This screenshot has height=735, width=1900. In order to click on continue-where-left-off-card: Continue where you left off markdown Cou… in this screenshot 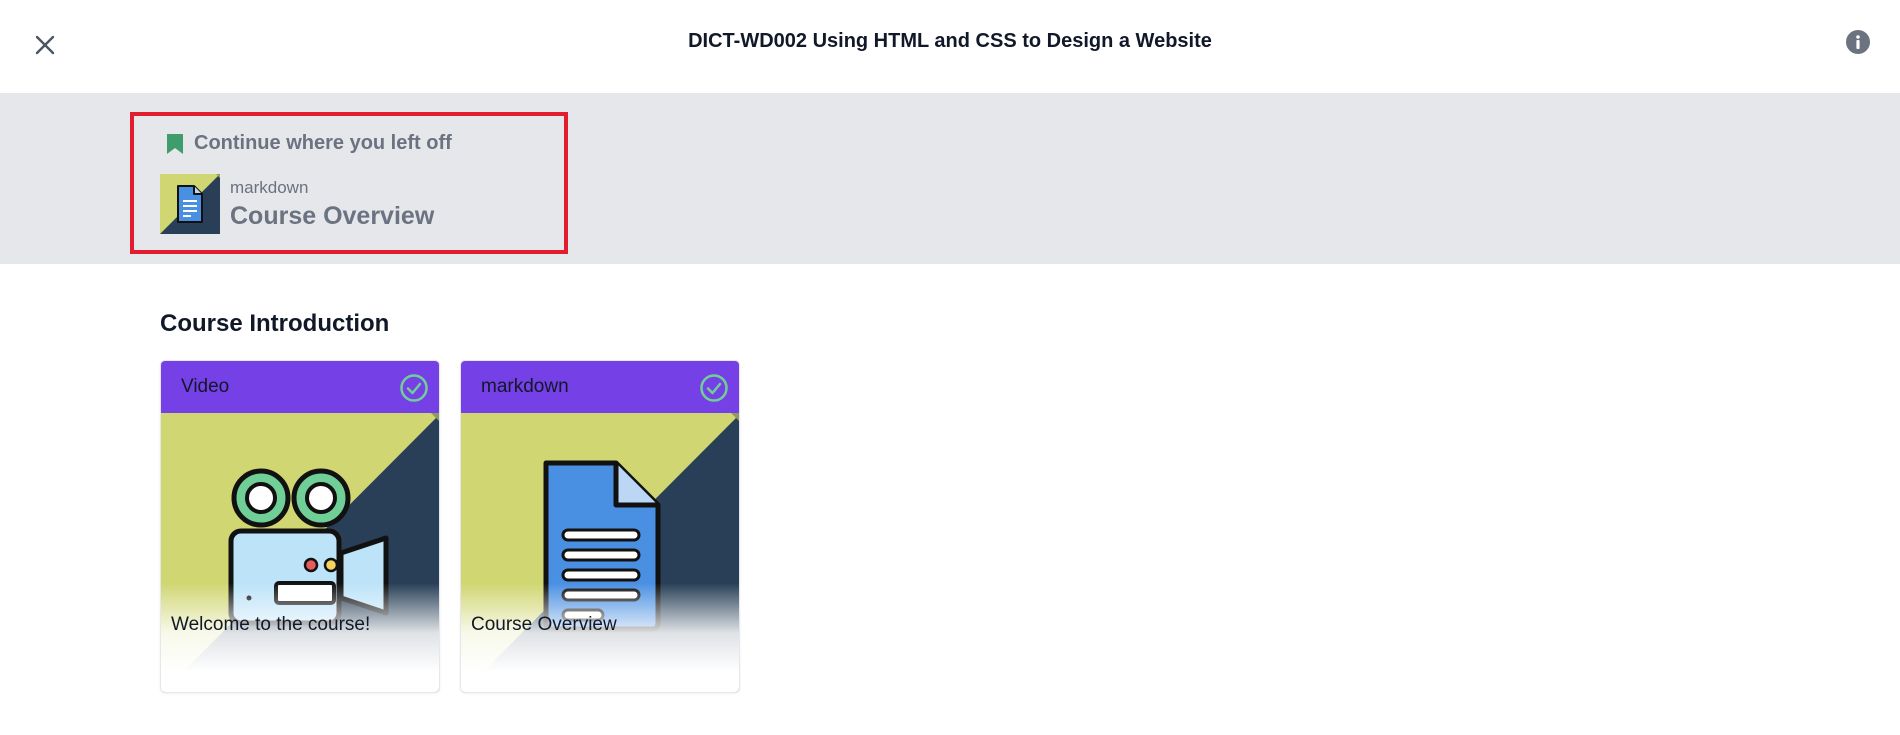, I will do `click(349, 183)`.